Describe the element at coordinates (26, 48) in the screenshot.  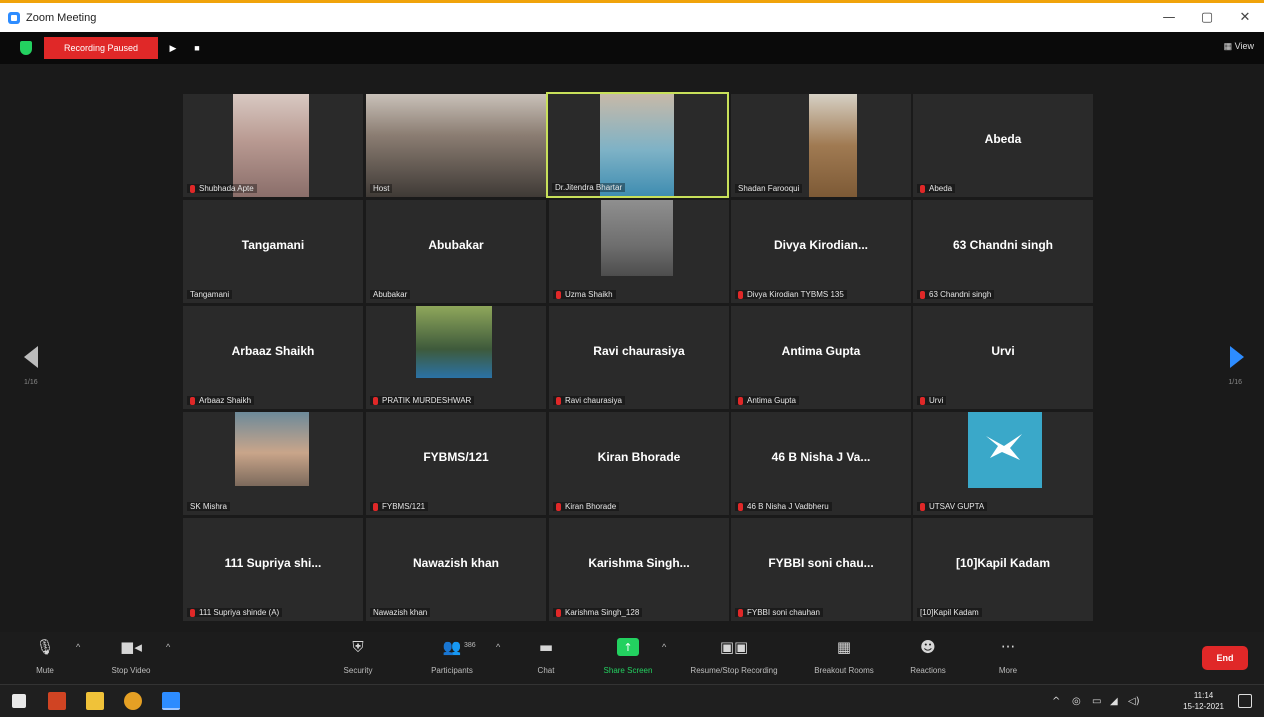
I see `encryption-shield-icon` at that location.